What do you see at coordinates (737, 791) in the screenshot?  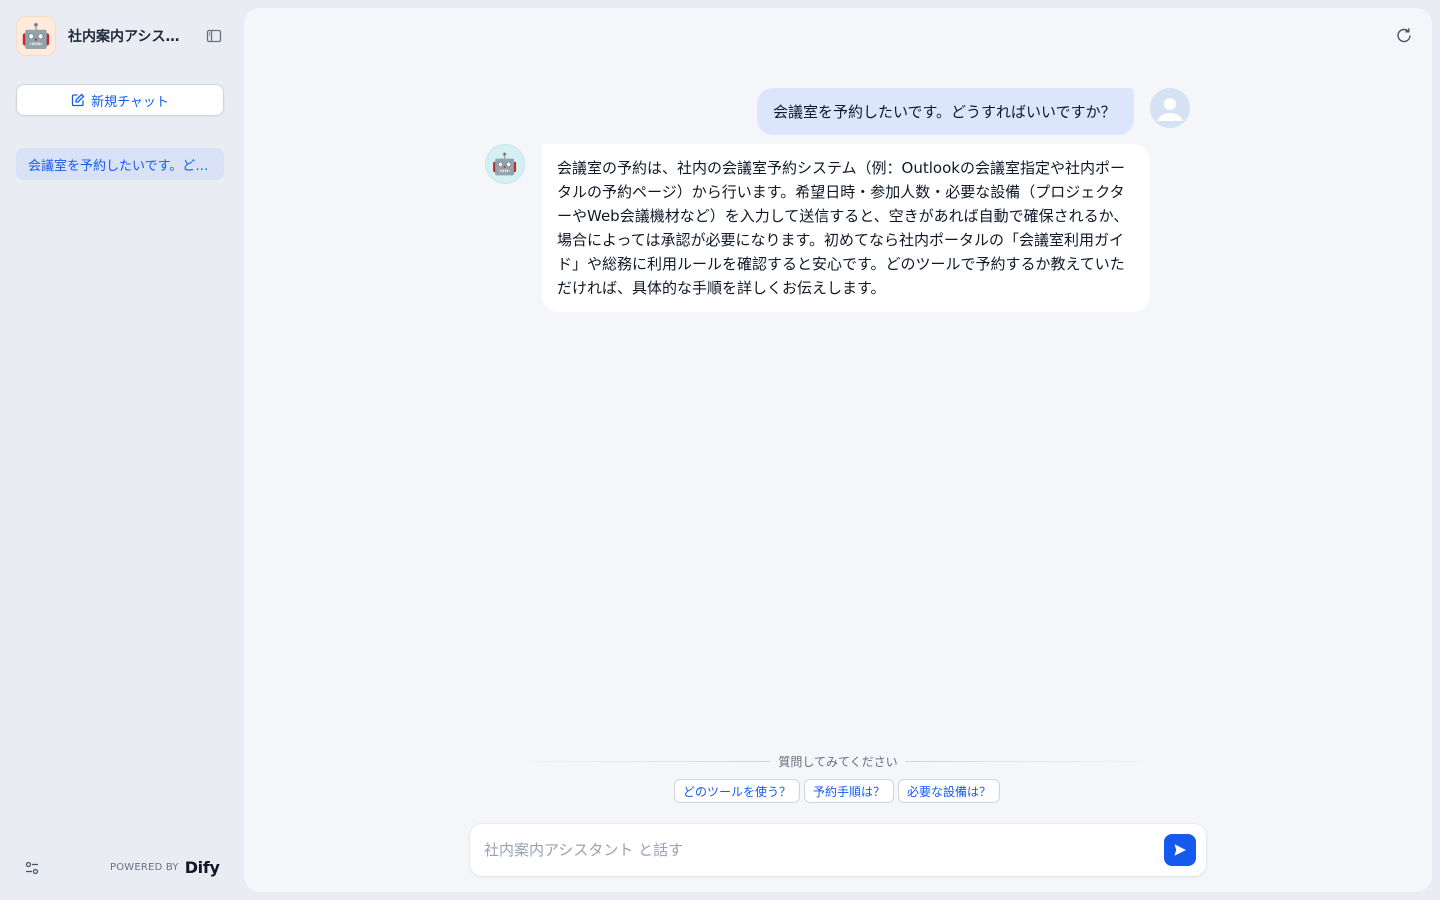 I see `suggestion-chip: どのツールを使う？` at bounding box center [737, 791].